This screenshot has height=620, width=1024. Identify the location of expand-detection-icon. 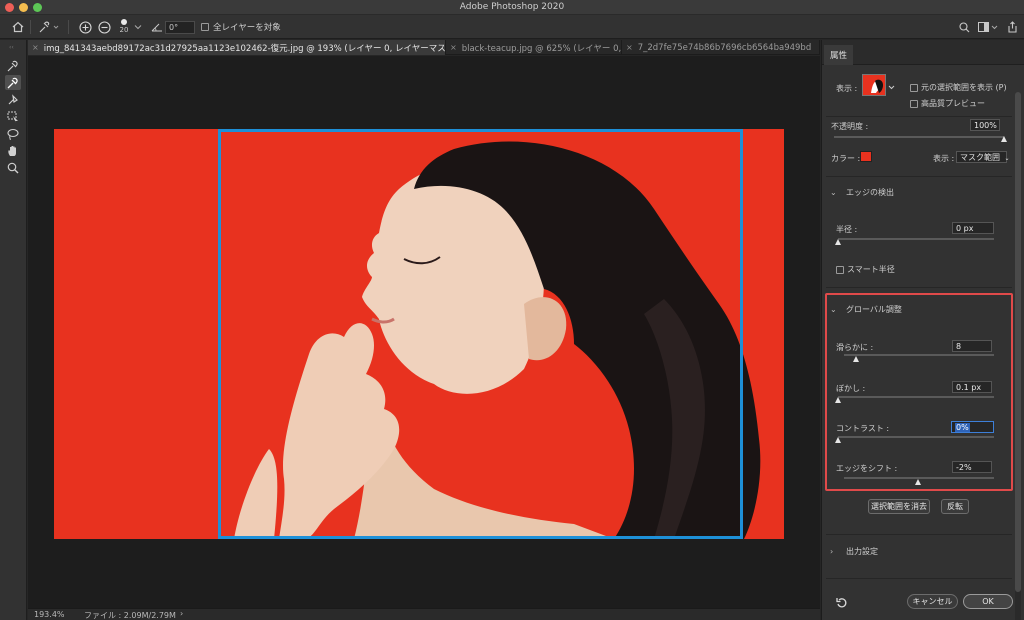
(85, 27).